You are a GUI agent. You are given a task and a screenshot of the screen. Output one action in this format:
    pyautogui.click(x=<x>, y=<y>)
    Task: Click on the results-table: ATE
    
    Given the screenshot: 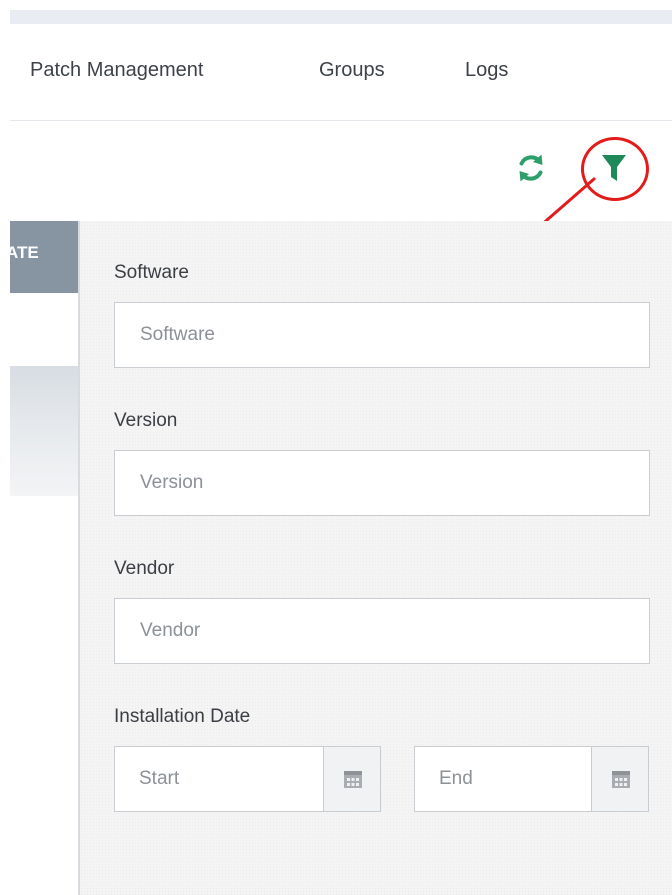 What is the action you would take?
    pyautogui.click(x=45, y=558)
    